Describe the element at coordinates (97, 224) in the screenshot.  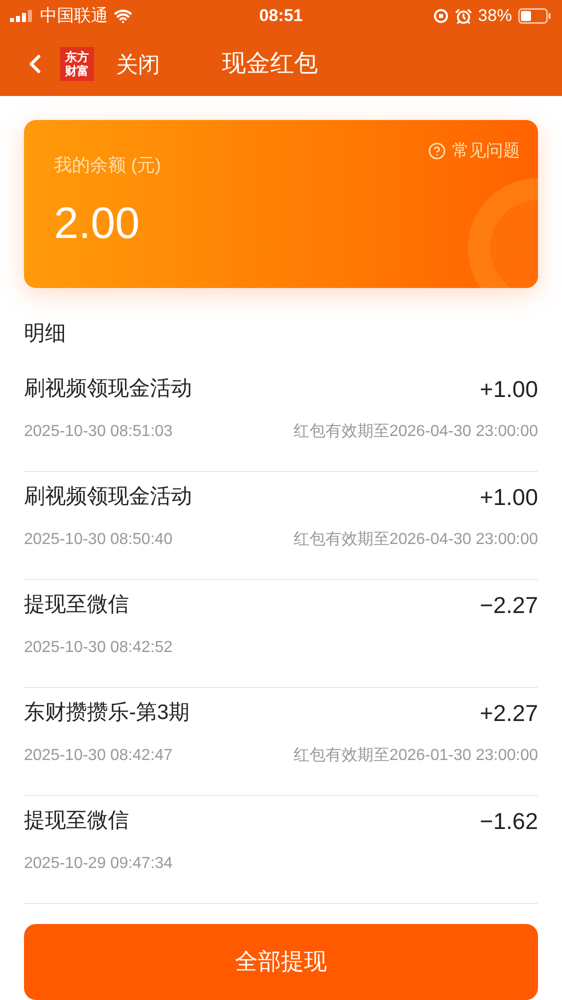
I see `balance-amount: 2.00` at that location.